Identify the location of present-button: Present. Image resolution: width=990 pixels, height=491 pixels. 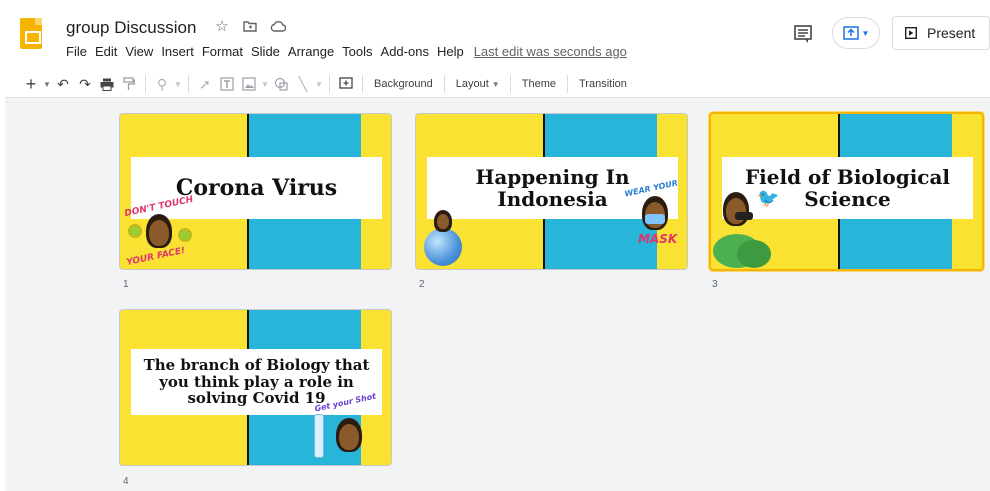
(941, 33).